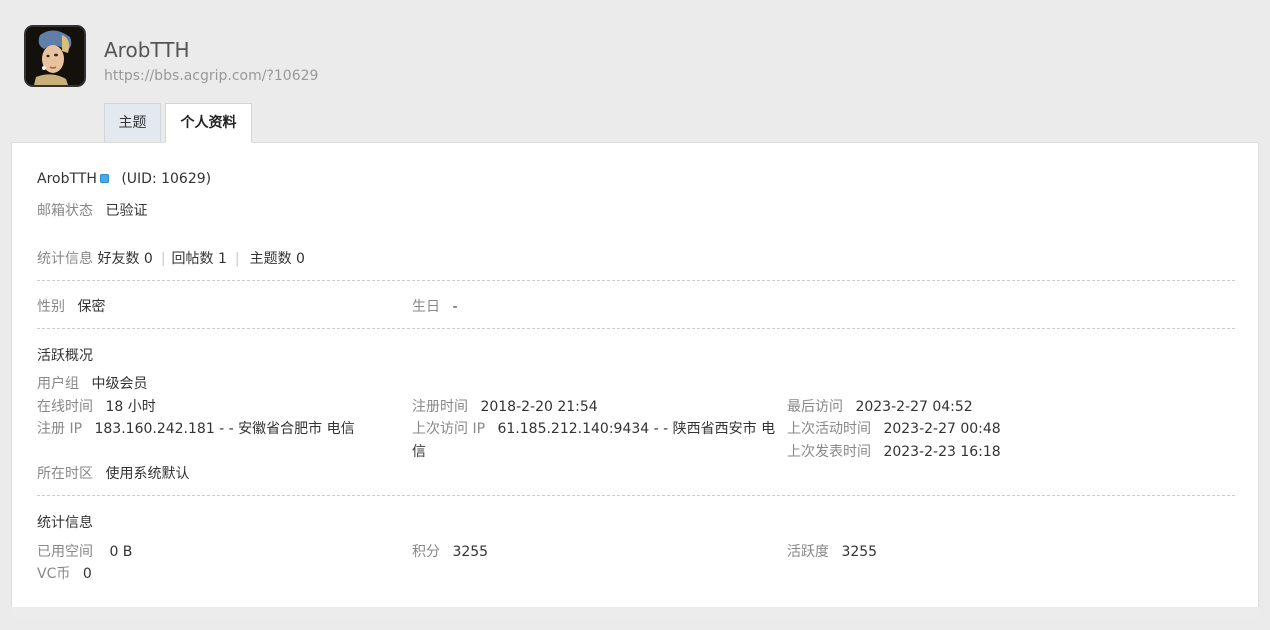  Describe the element at coordinates (124, 259) in the screenshot. I see `friends-count-link: 好友数 0` at that location.